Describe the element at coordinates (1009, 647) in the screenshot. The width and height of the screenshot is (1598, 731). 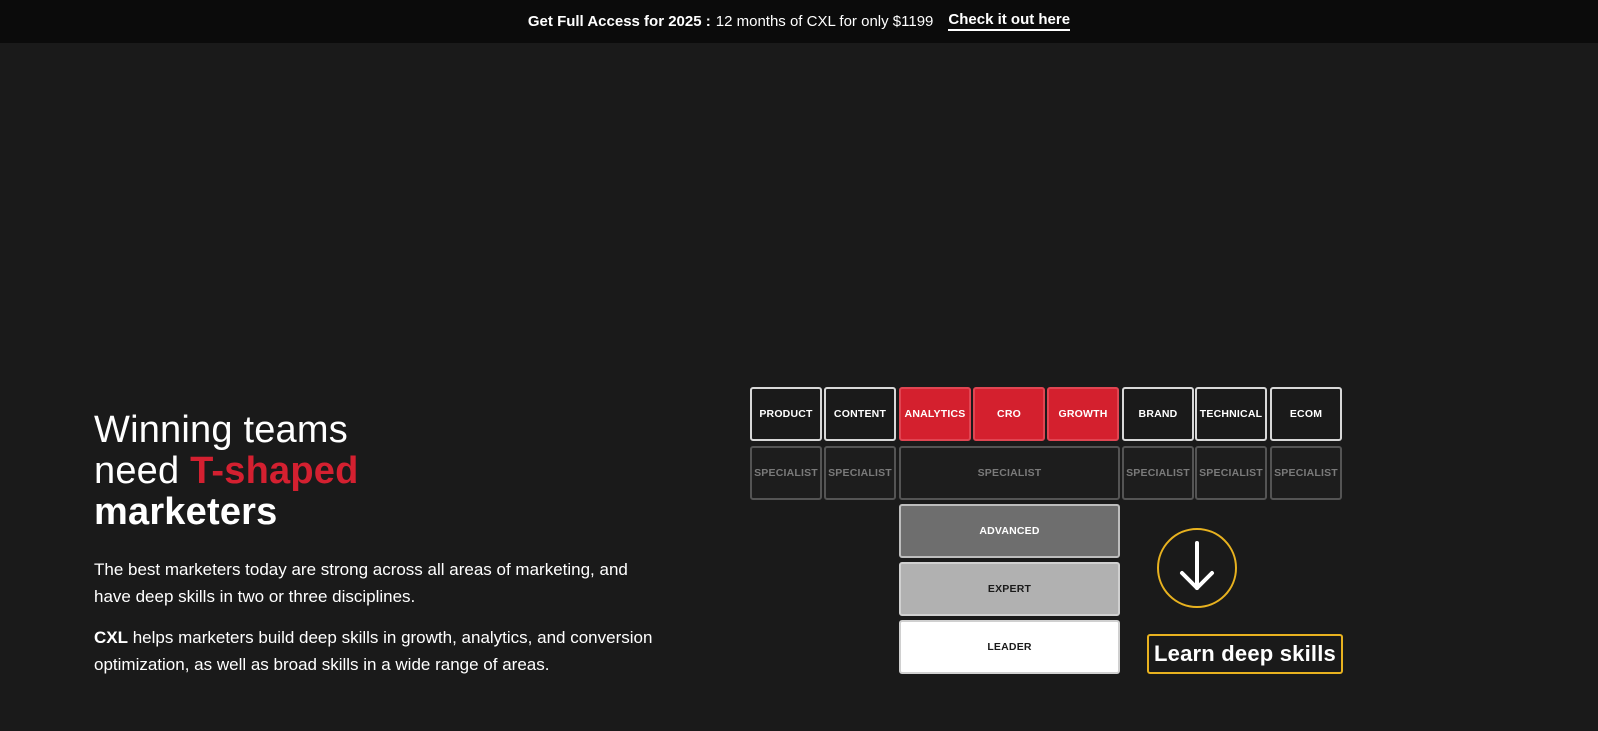
I see `level-leader: LEADER` at that location.